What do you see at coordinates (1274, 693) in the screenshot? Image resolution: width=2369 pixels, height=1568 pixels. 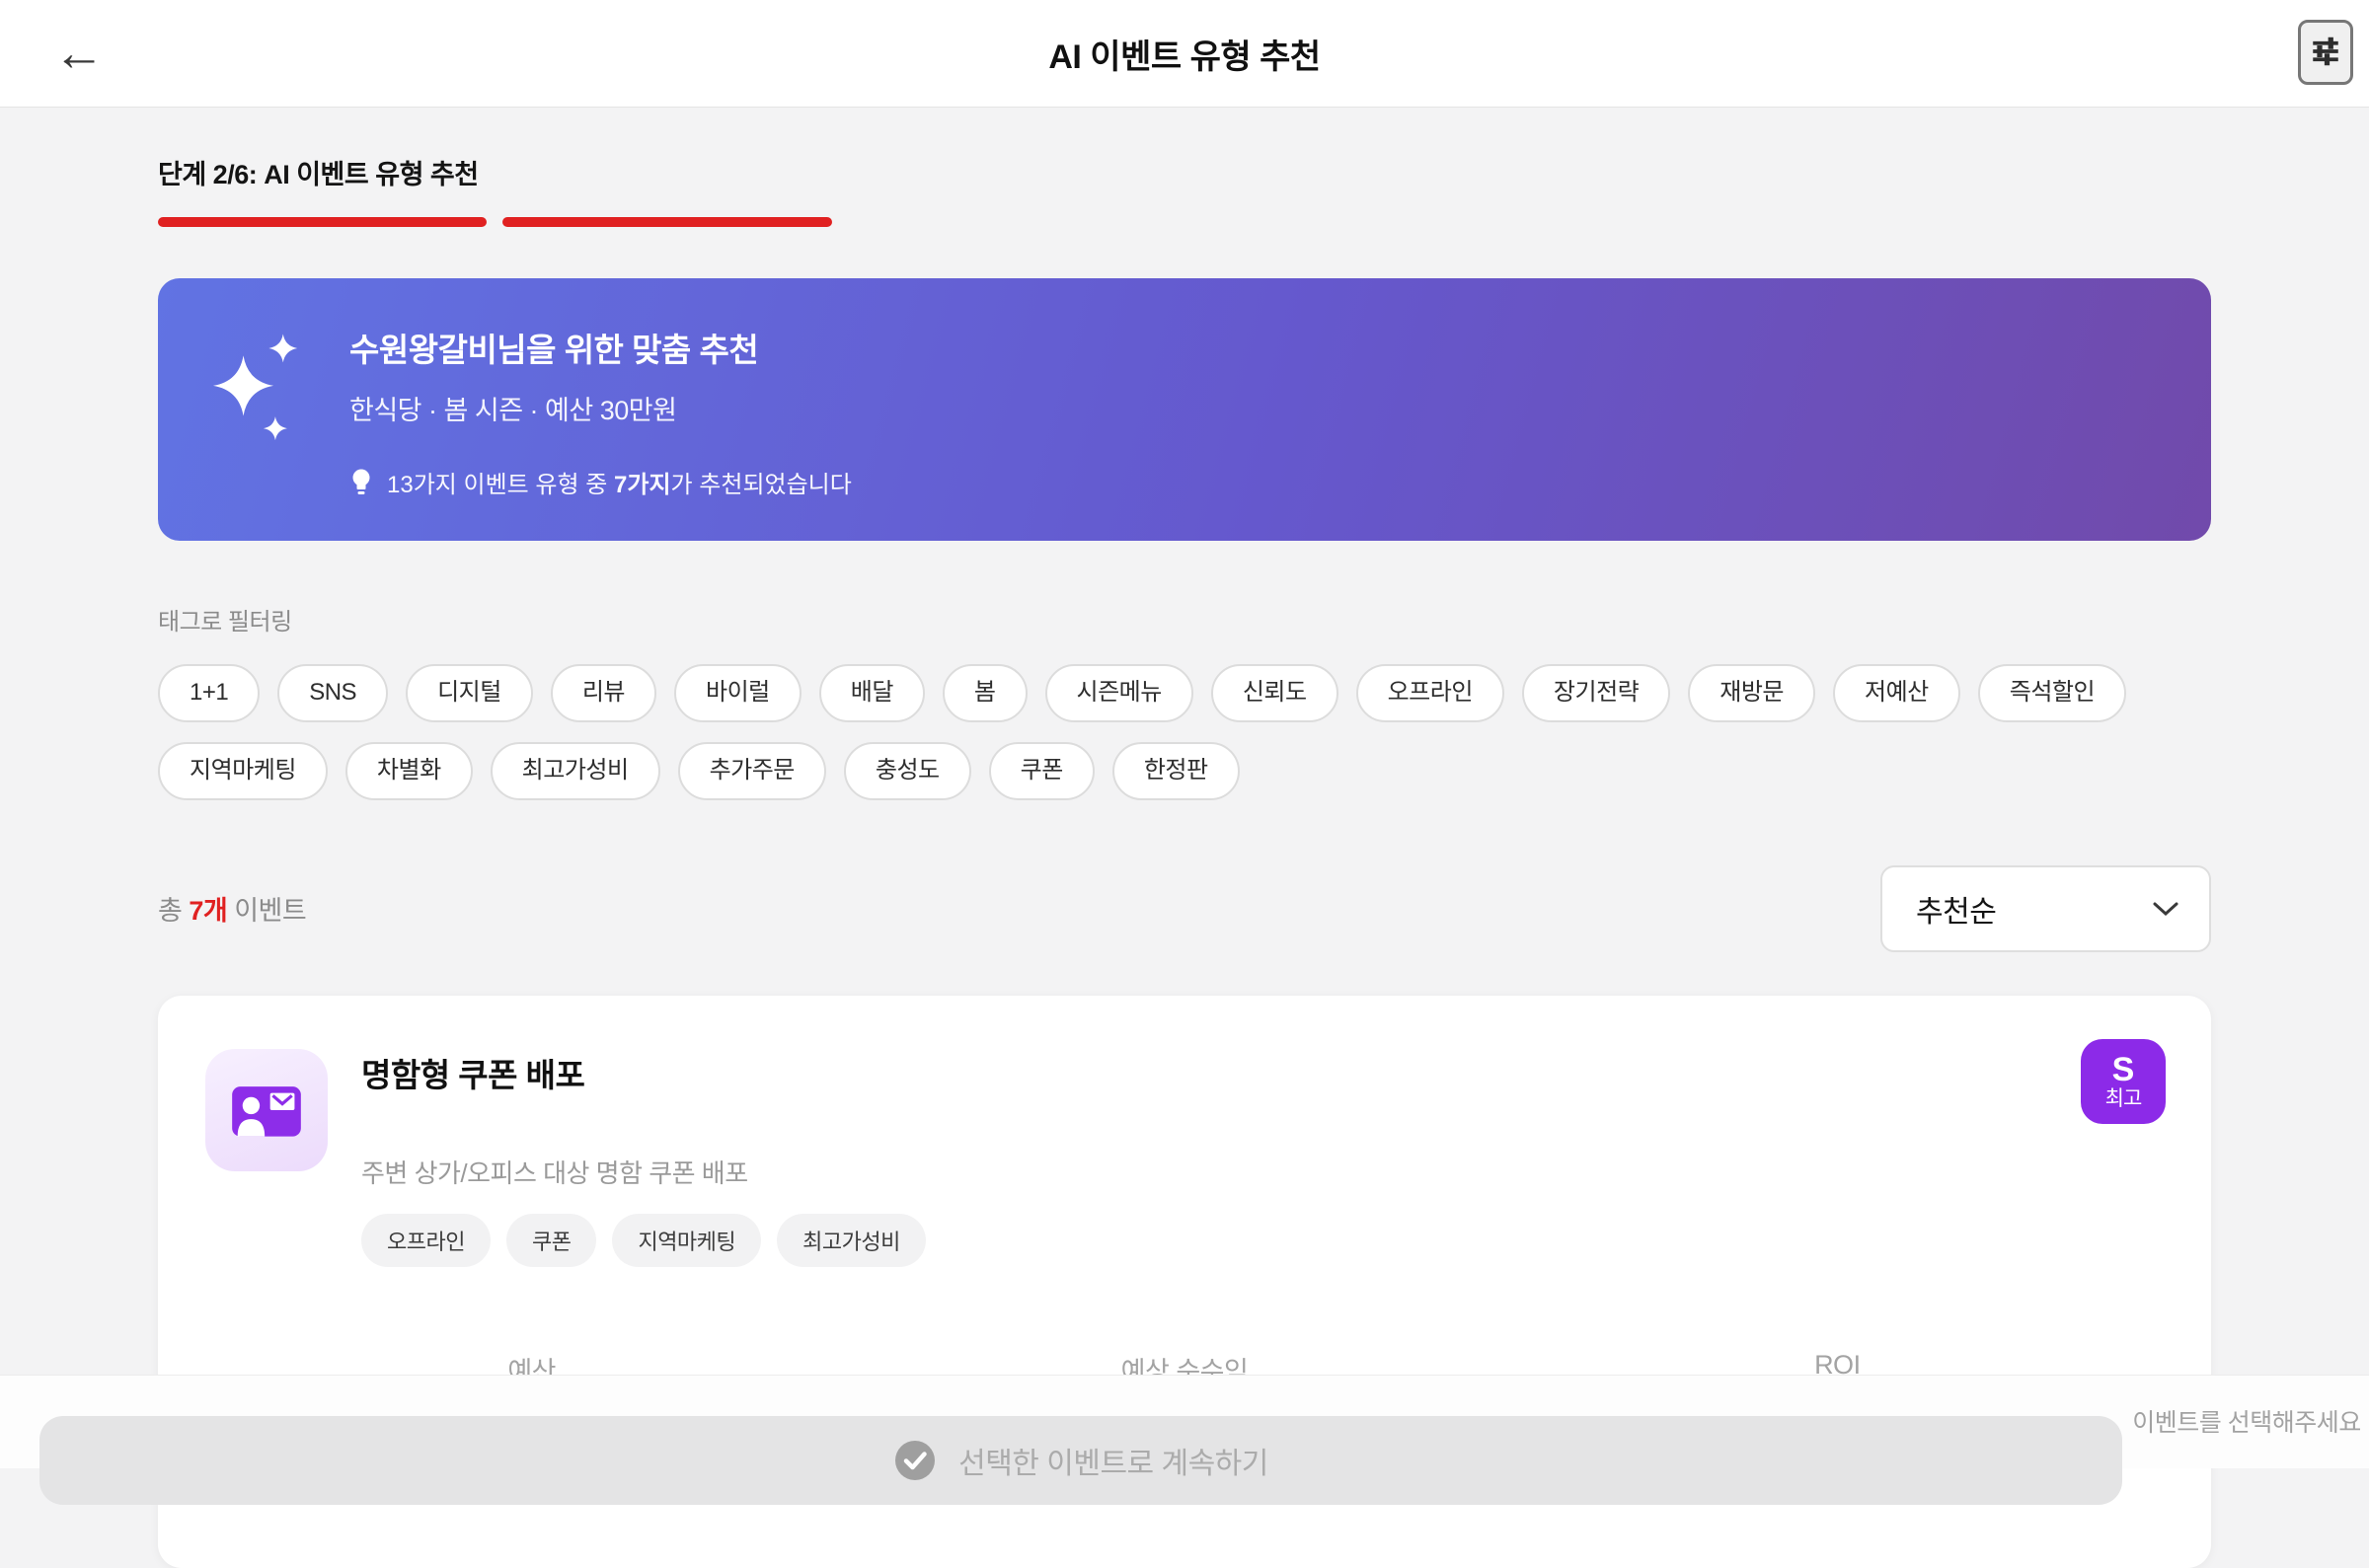 I see `filter-tag-pill: 신뢰도` at bounding box center [1274, 693].